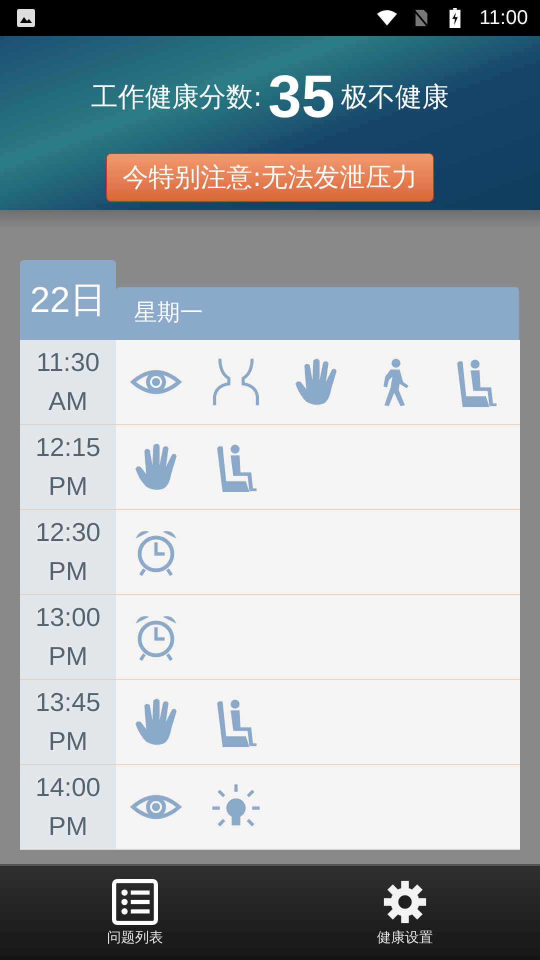 The width and height of the screenshot is (540, 960). Describe the element at coordinates (68, 787) in the screenshot. I see `time-label: 14:00` at that location.